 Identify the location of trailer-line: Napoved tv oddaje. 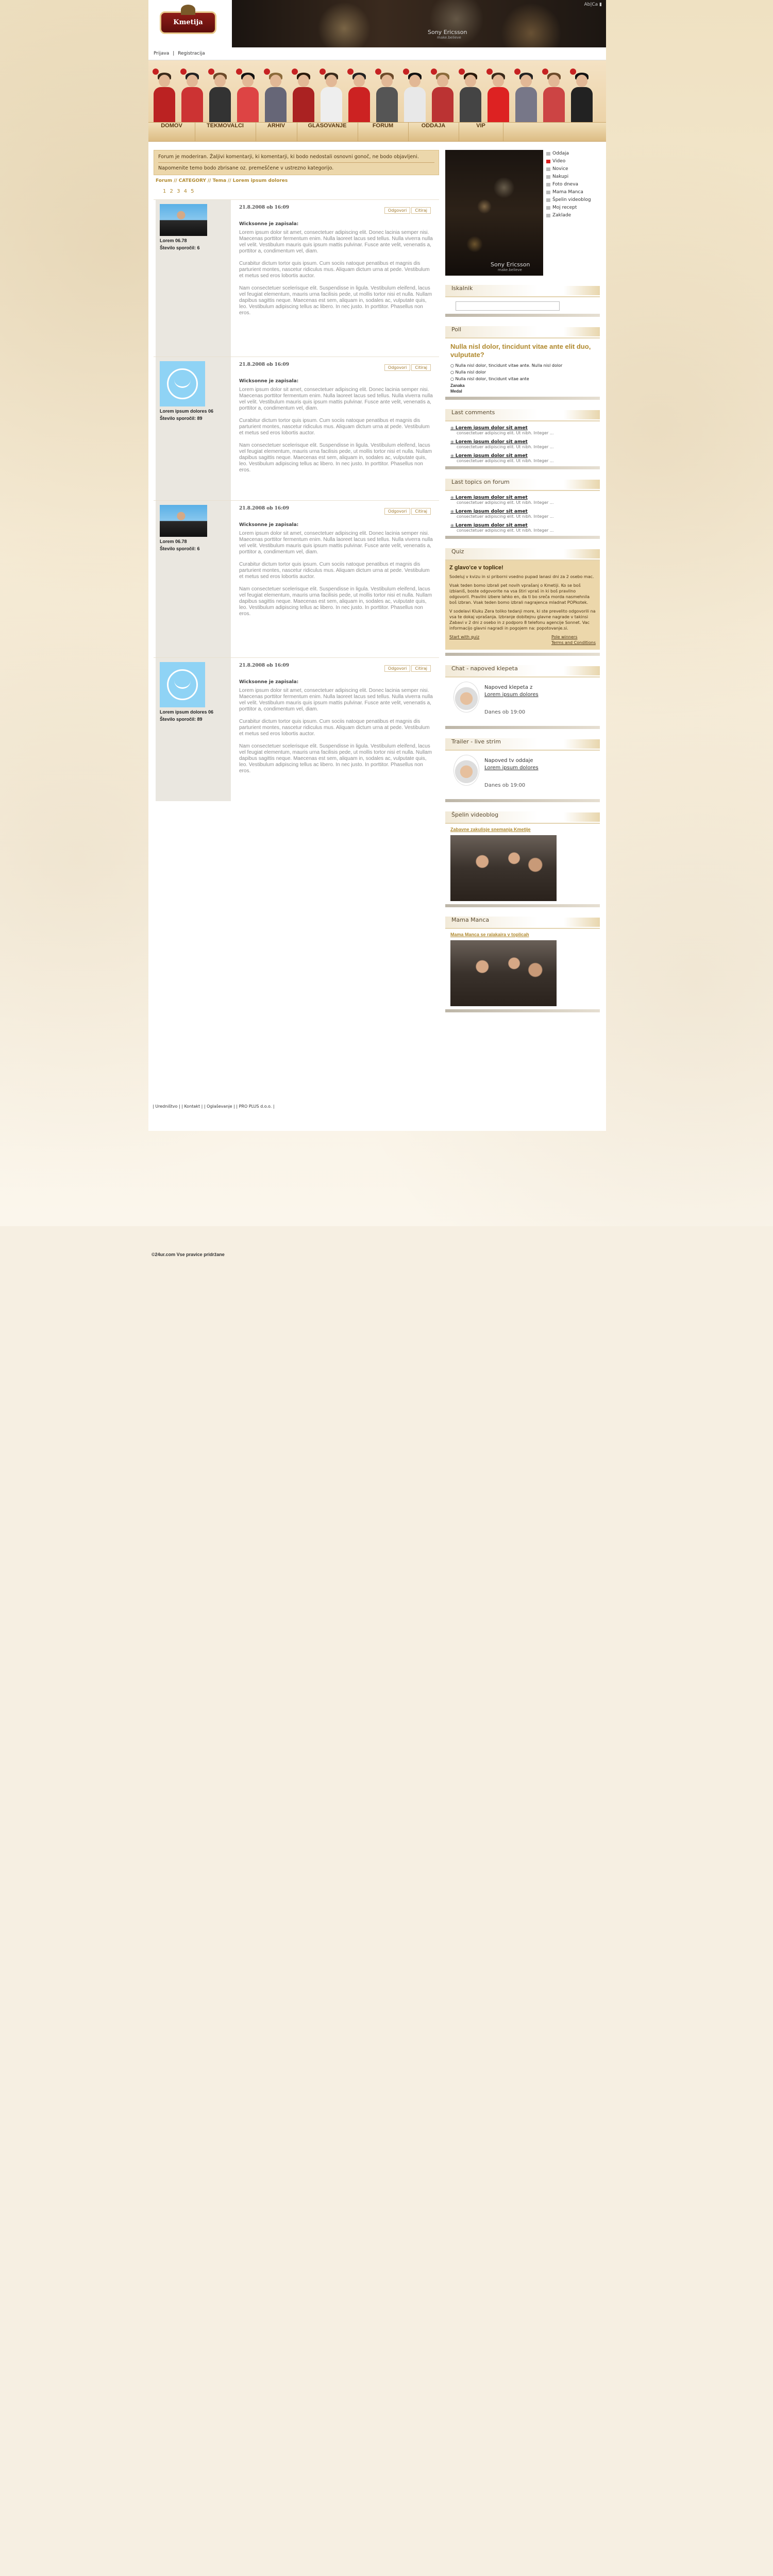
(508, 761).